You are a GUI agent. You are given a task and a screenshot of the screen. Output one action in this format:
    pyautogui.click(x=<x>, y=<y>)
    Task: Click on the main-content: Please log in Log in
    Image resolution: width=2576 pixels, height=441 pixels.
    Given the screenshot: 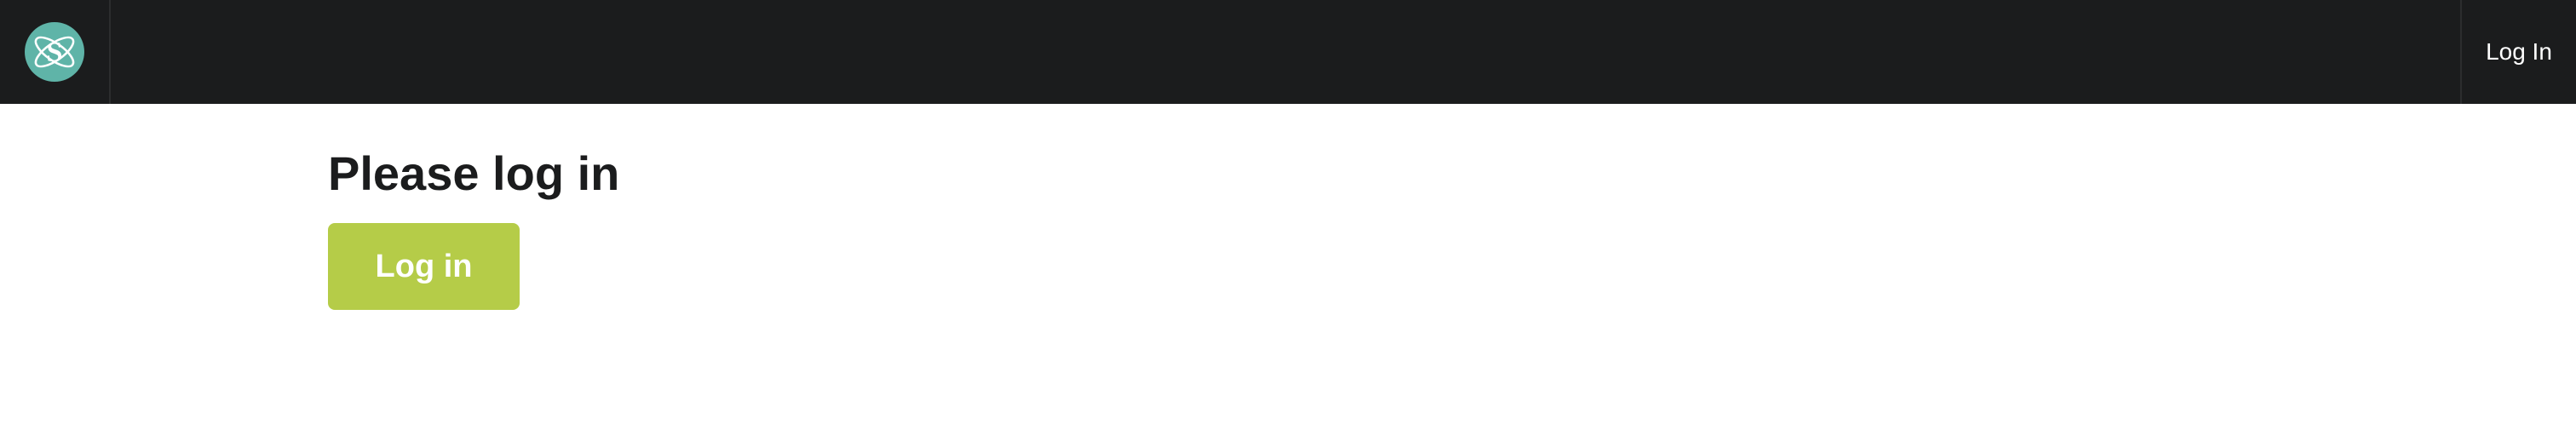 What is the action you would take?
    pyautogui.click(x=474, y=226)
    